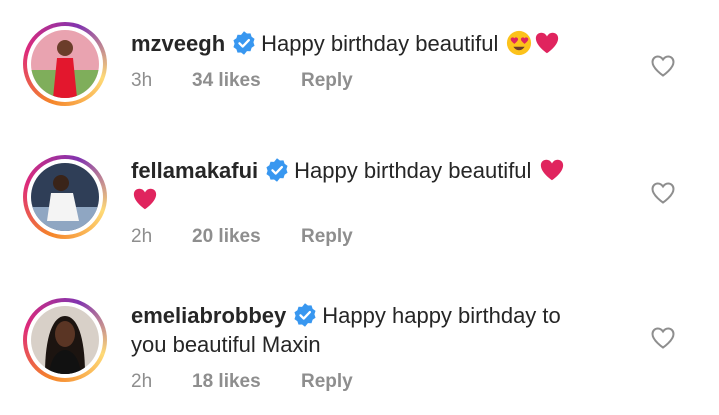 This screenshot has height=415, width=719. I want to click on username: mzveegh, so click(178, 43).